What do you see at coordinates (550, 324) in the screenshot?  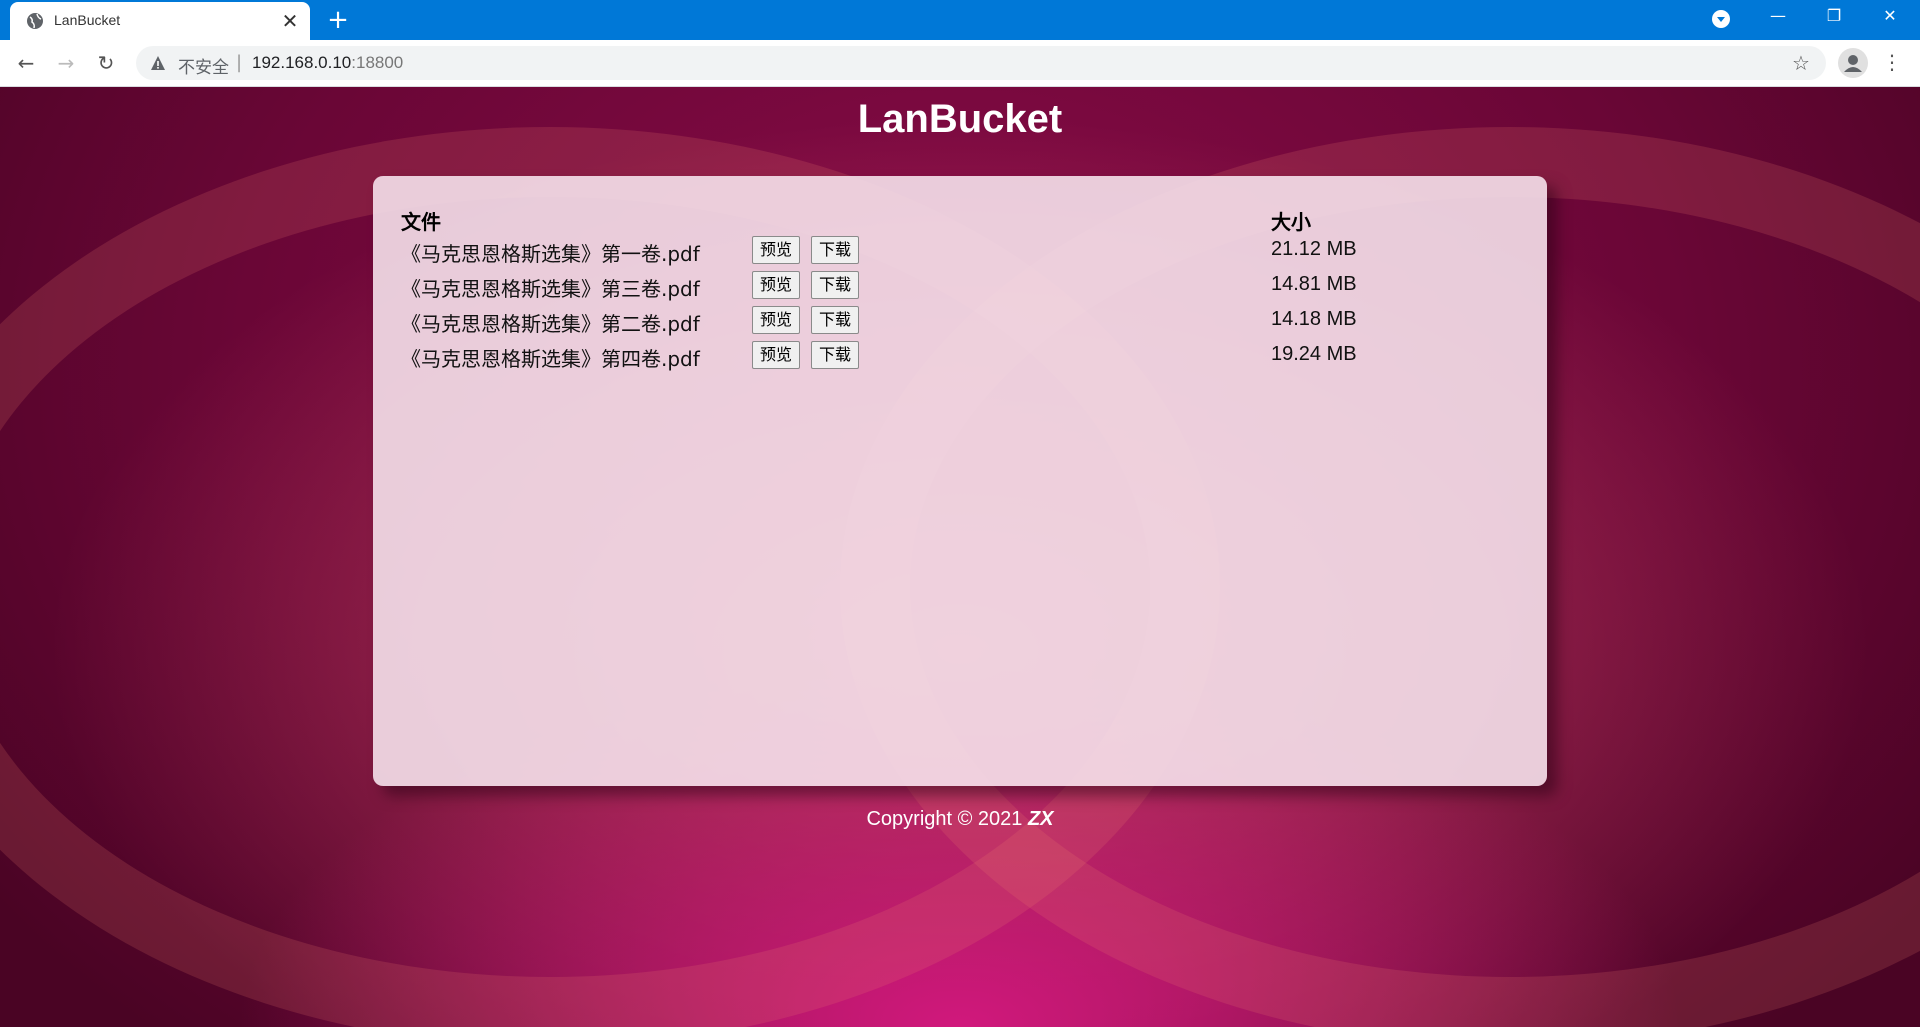 I see `file-name: 《马克思恩格斯选集》第二卷.pdf` at bounding box center [550, 324].